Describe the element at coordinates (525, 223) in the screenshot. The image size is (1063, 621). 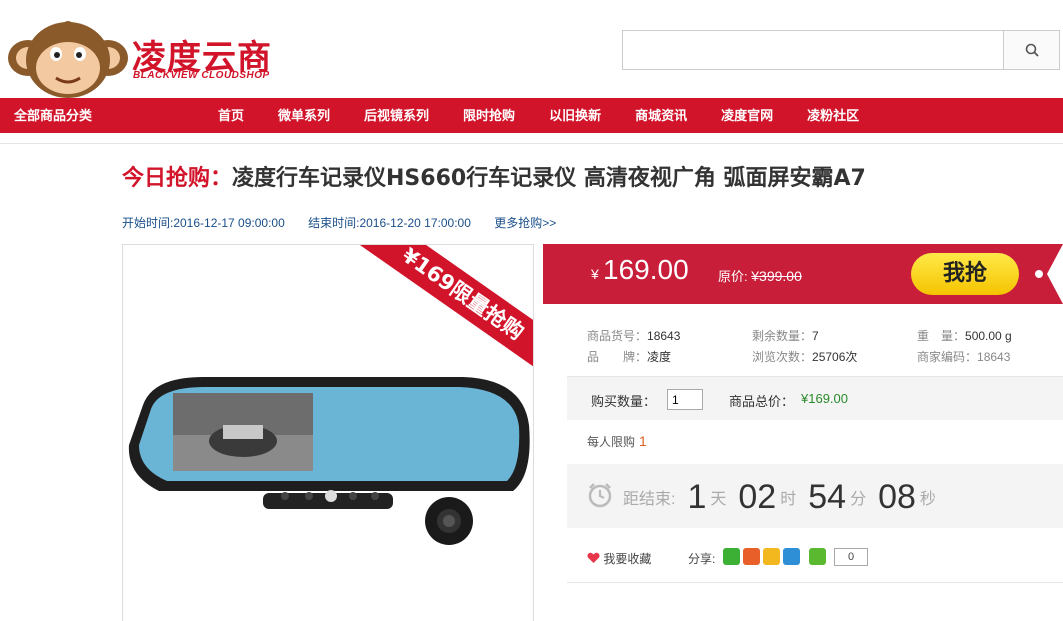
I see `more-sales-link: 更多抢购>>` at that location.